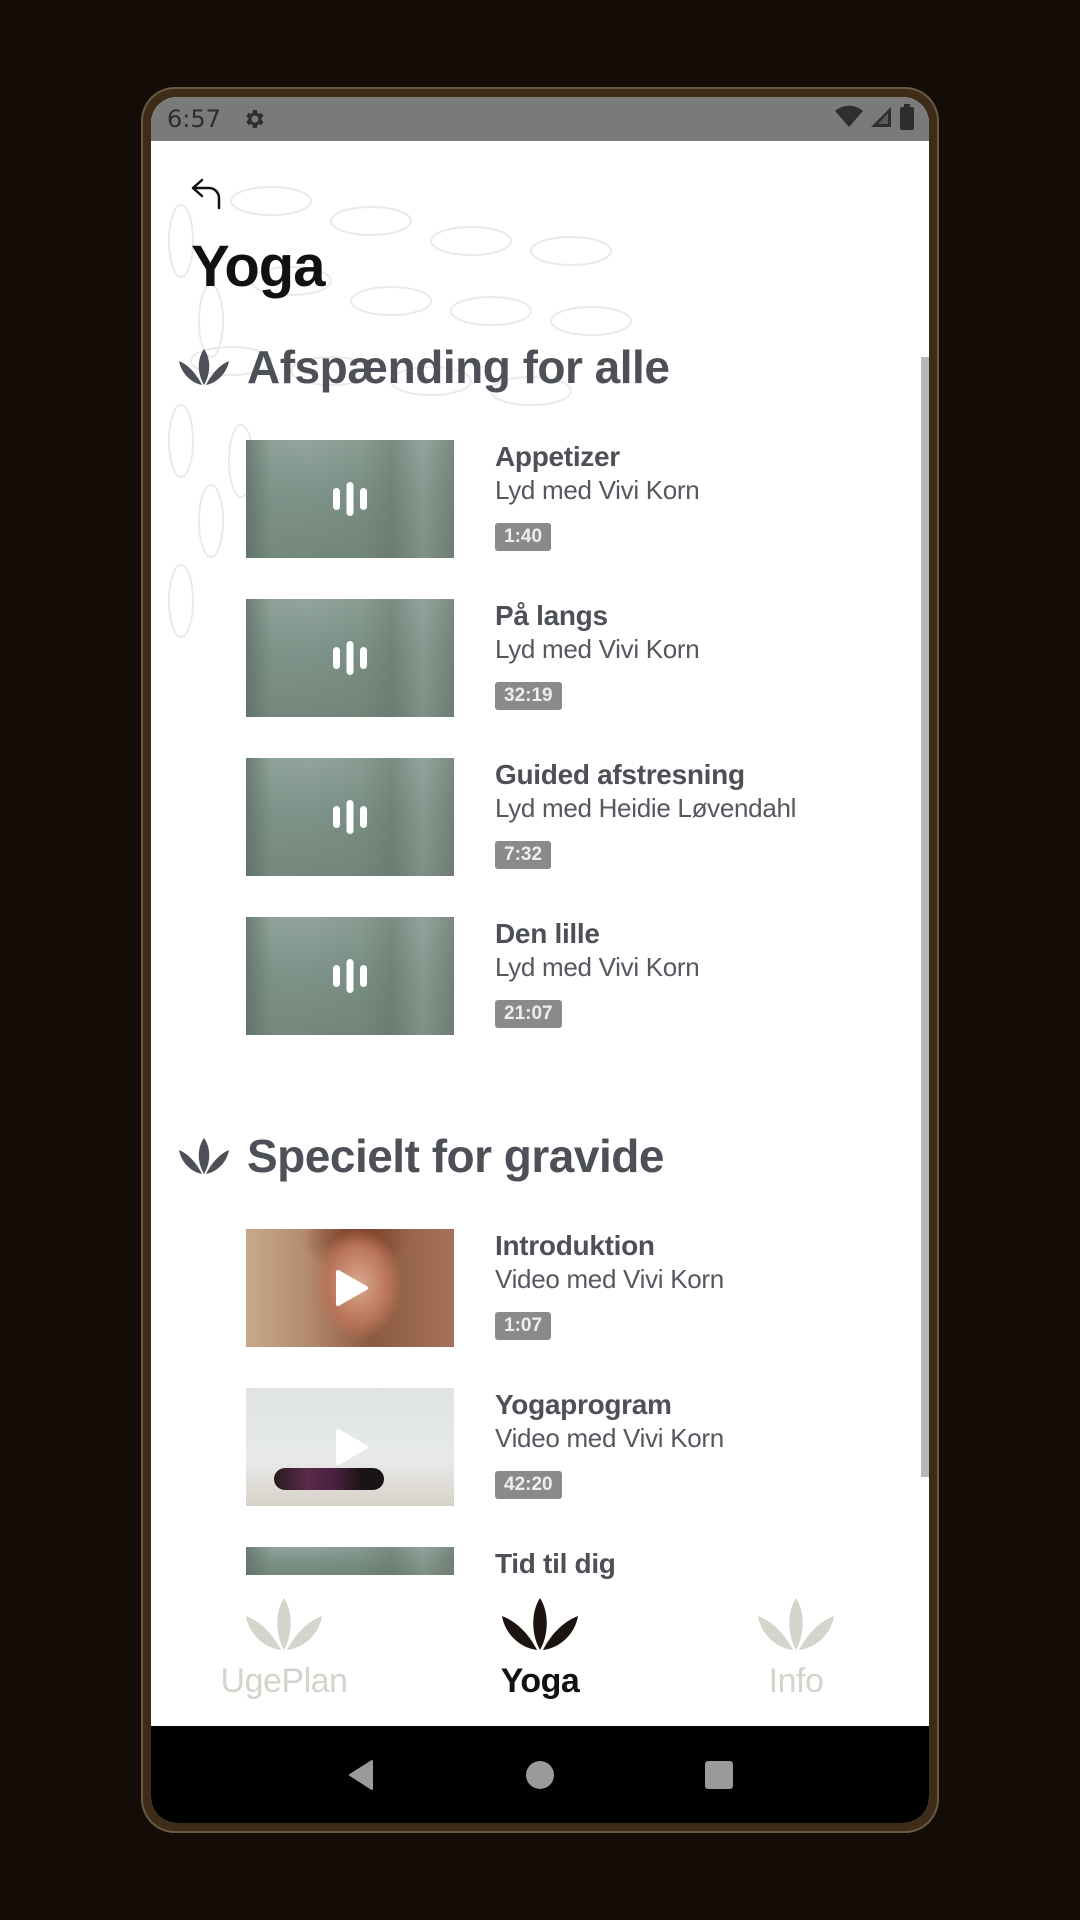  What do you see at coordinates (796, 1659) in the screenshot?
I see `tab-info: Info` at bounding box center [796, 1659].